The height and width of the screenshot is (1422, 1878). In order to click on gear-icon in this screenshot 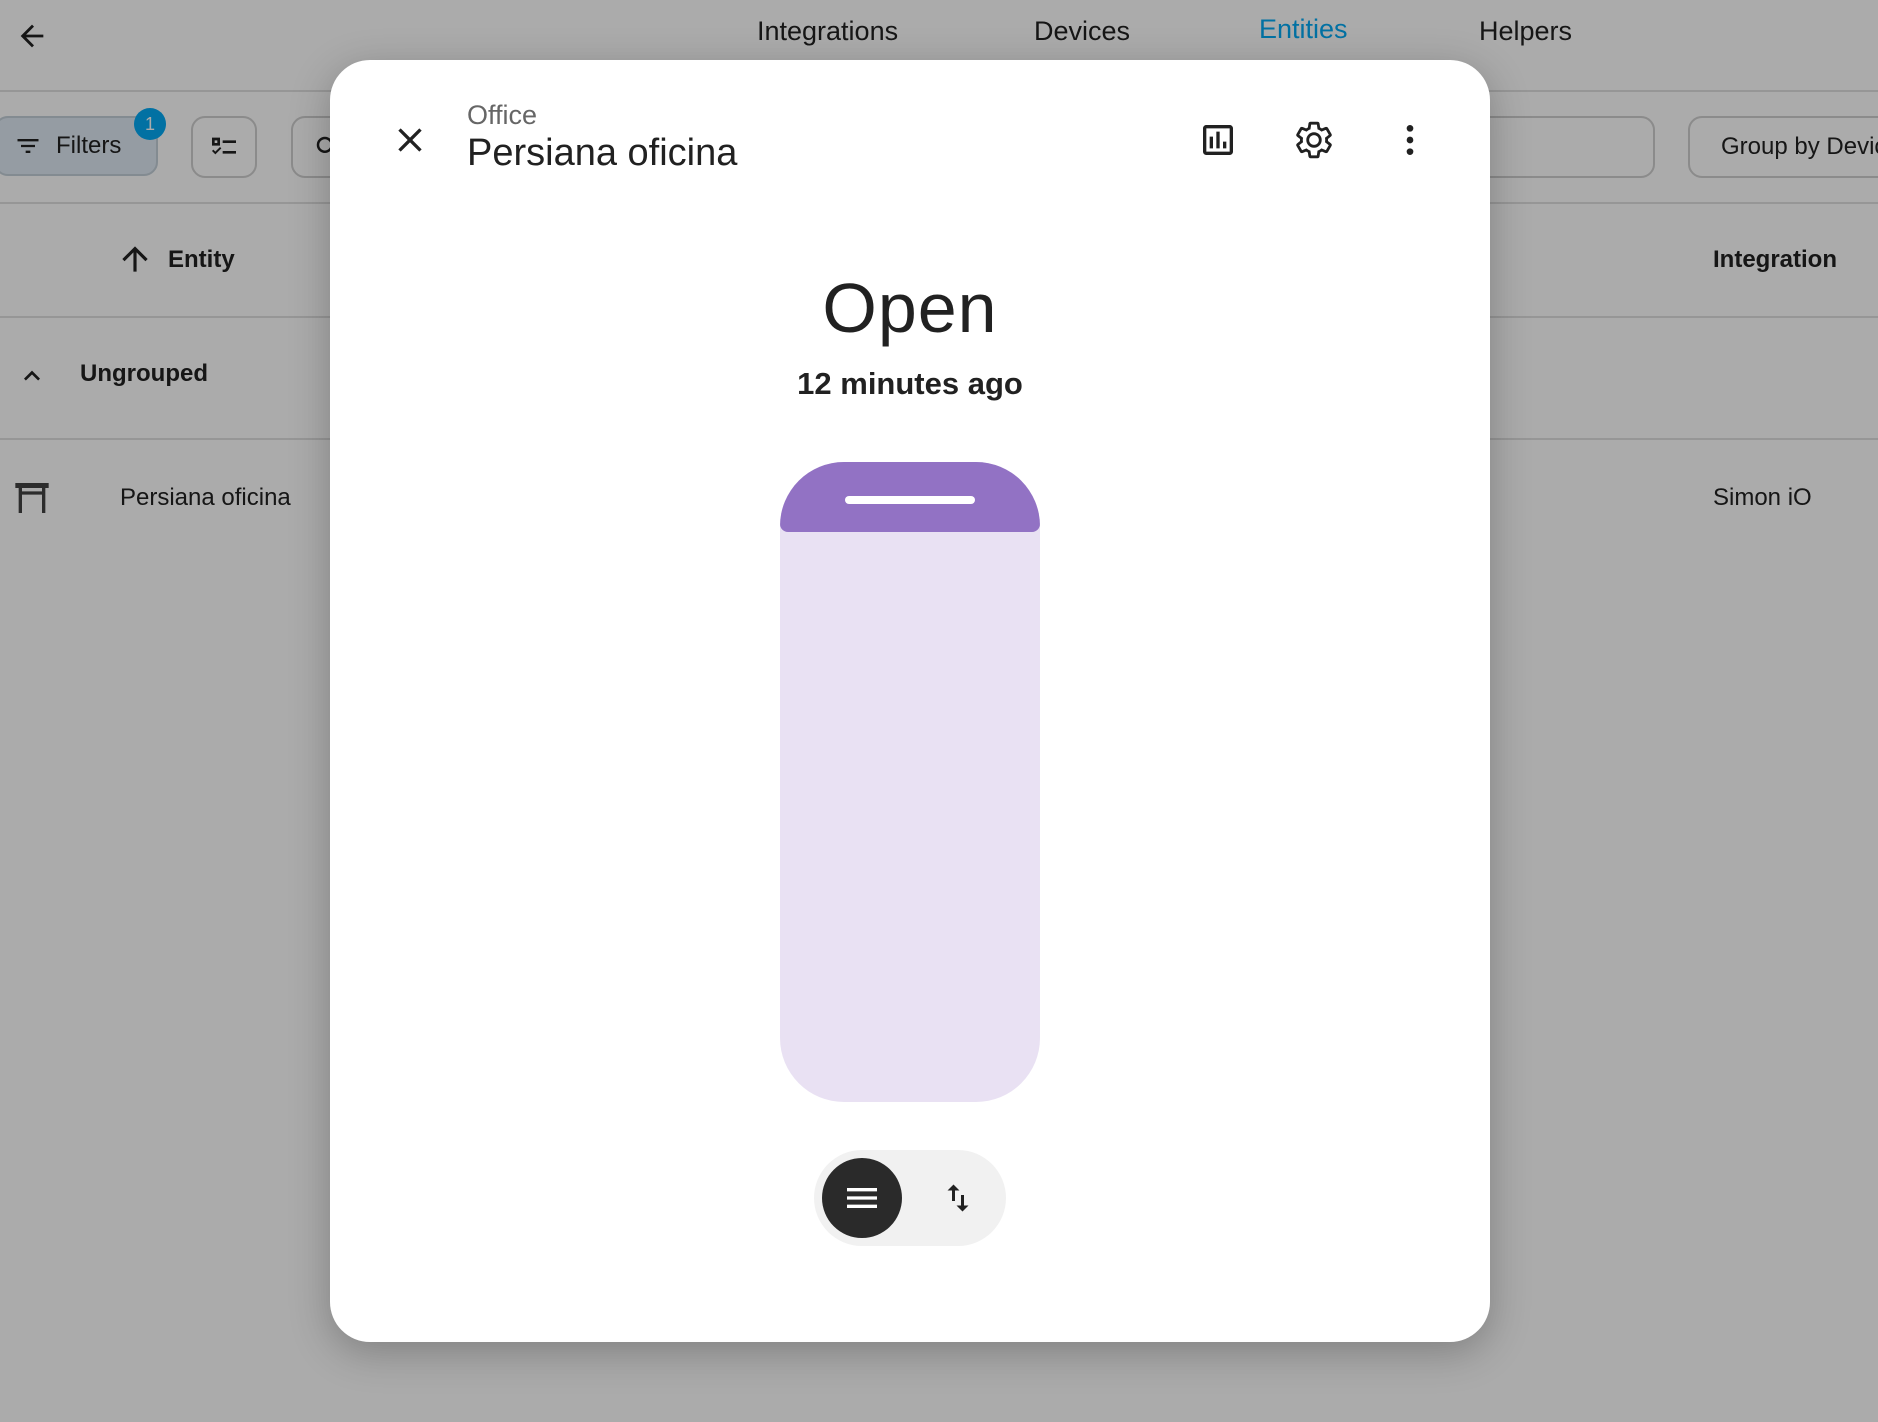, I will do `click(1314, 140)`.